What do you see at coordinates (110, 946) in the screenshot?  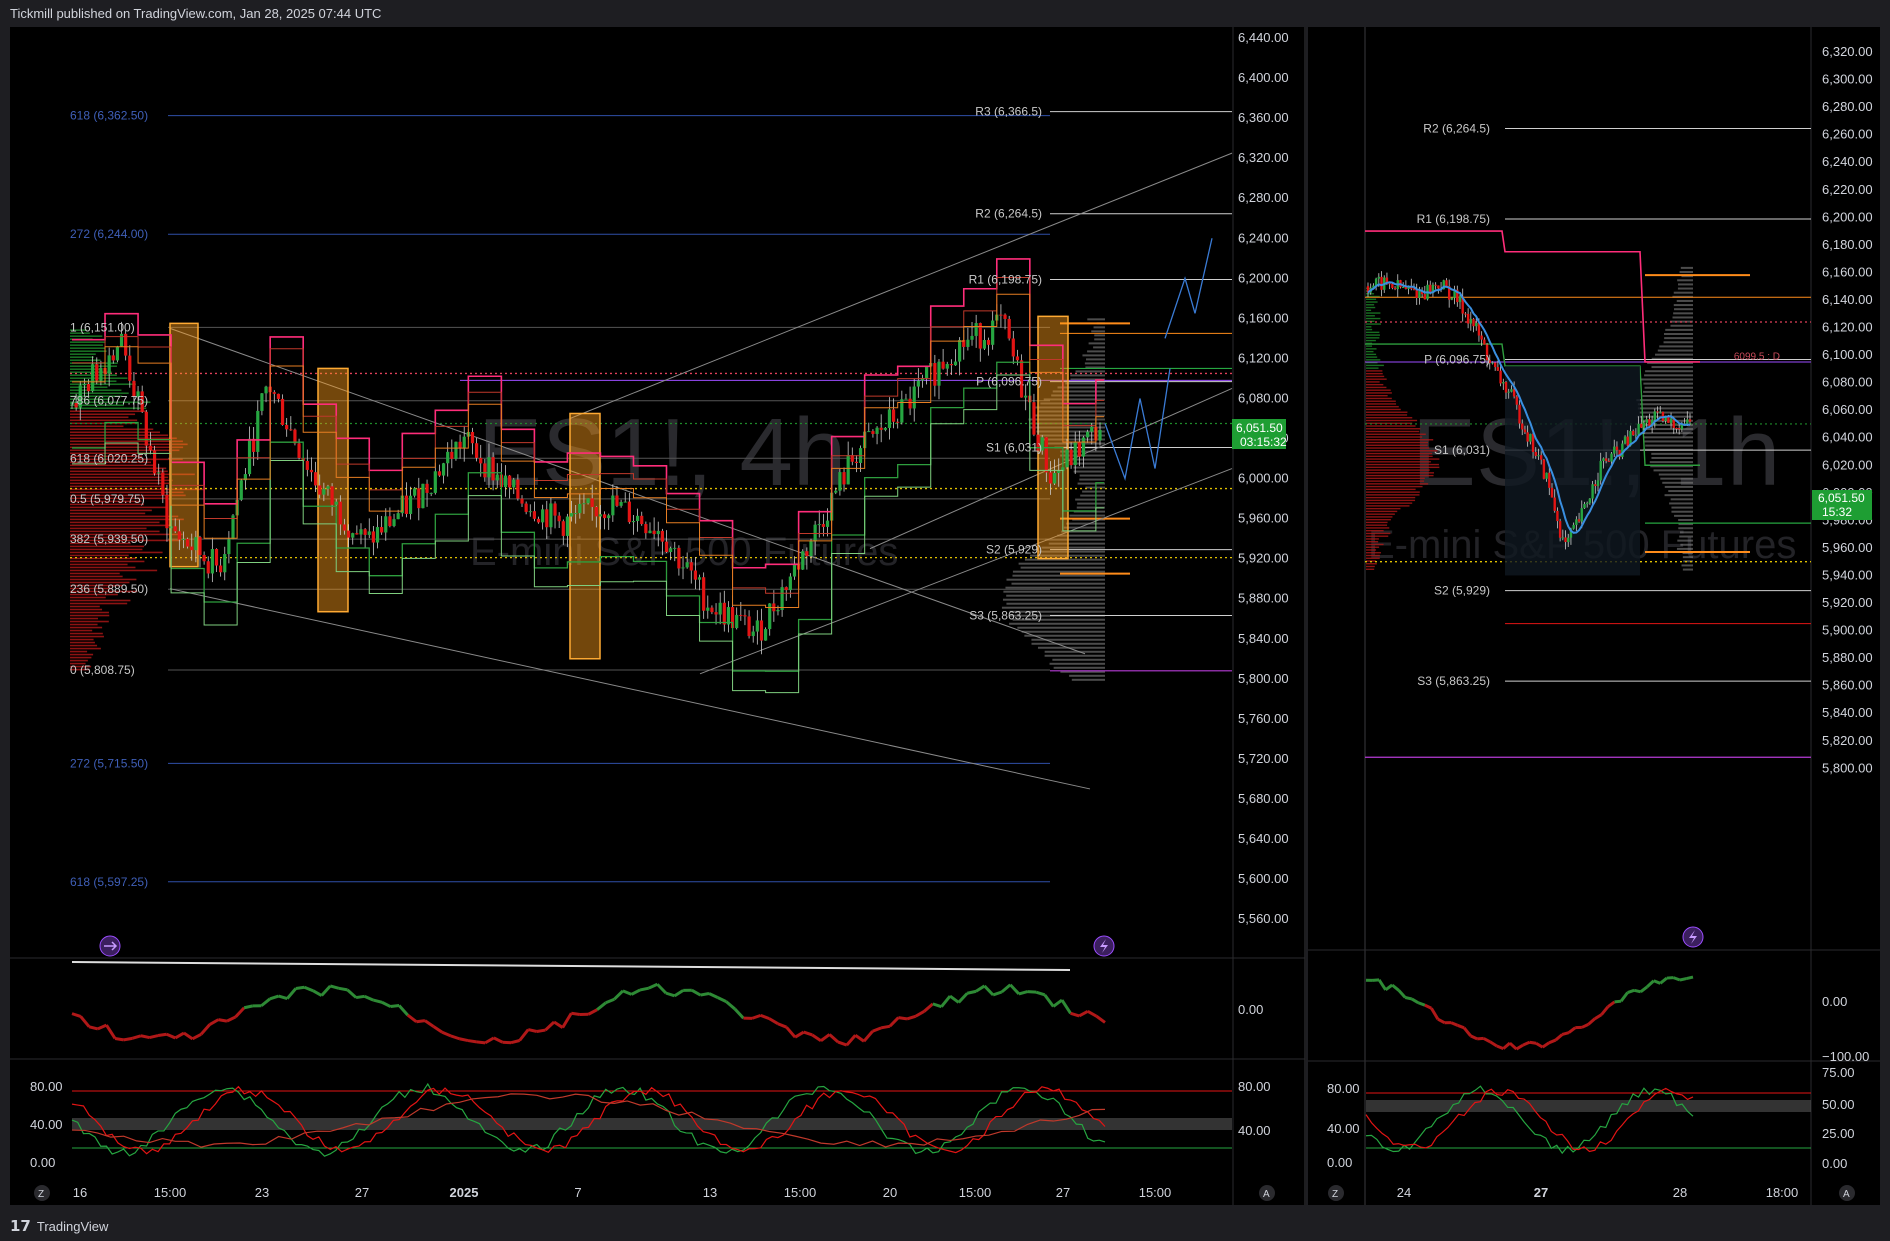 I see `events-icon` at bounding box center [110, 946].